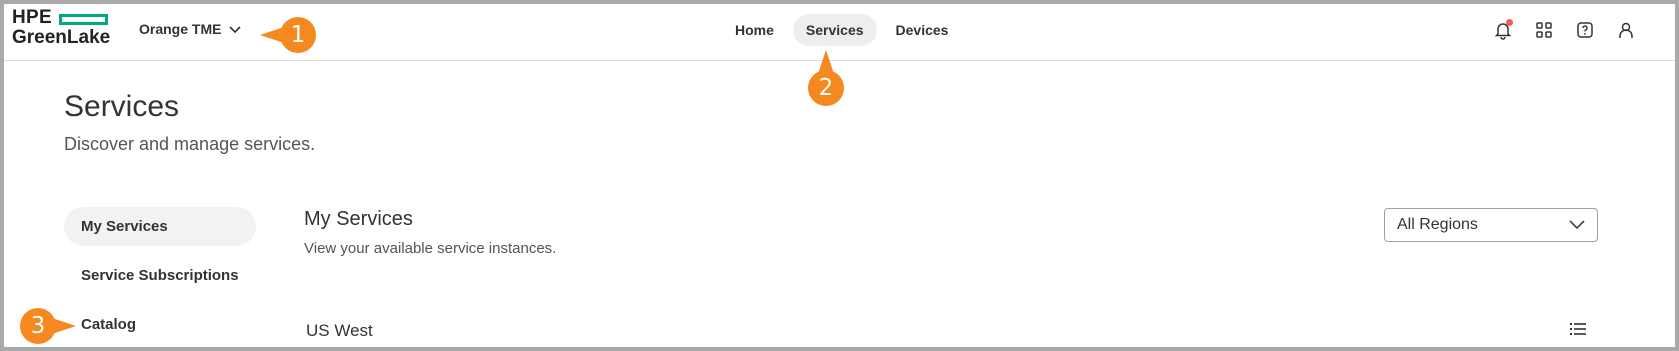 The image size is (1679, 351). What do you see at coordinates (826, 78) in the screenshot?
I see `callout-badge-2: 2` at bounding box center [826, 78].